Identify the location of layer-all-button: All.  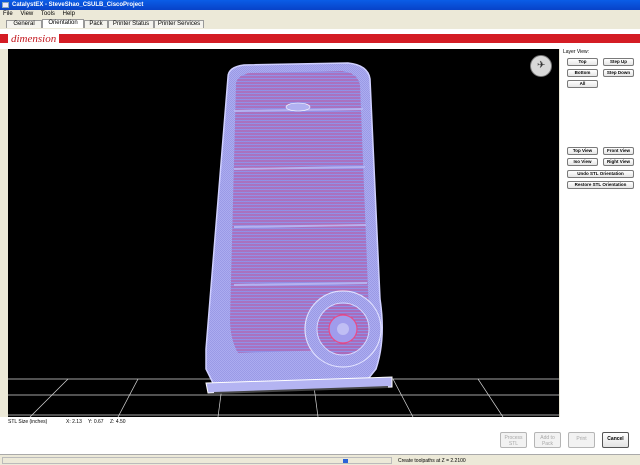
(582, 84).